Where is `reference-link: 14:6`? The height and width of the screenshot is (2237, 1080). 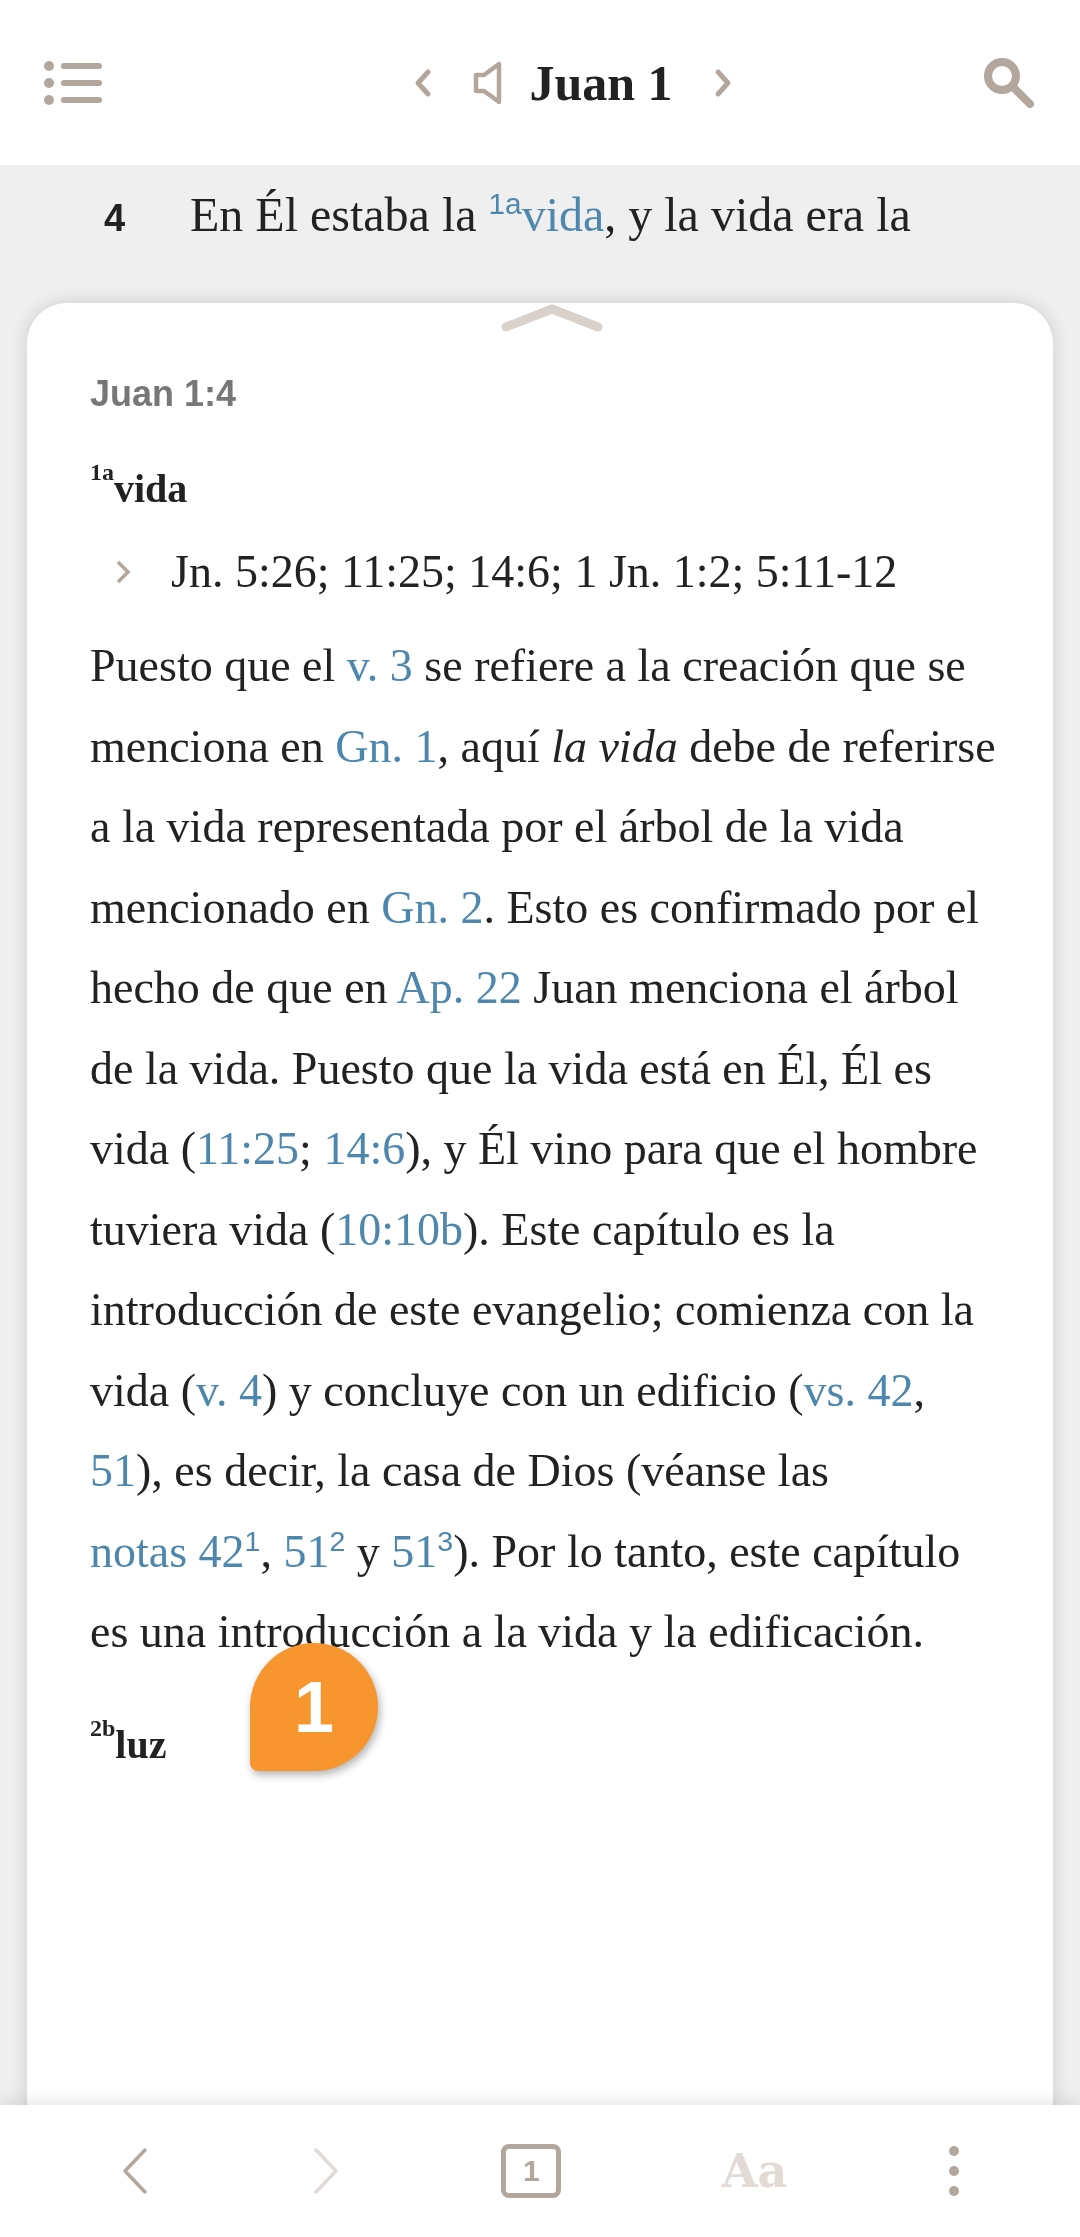
reference-link: 14:6 is located at coordinates (364, 1148).